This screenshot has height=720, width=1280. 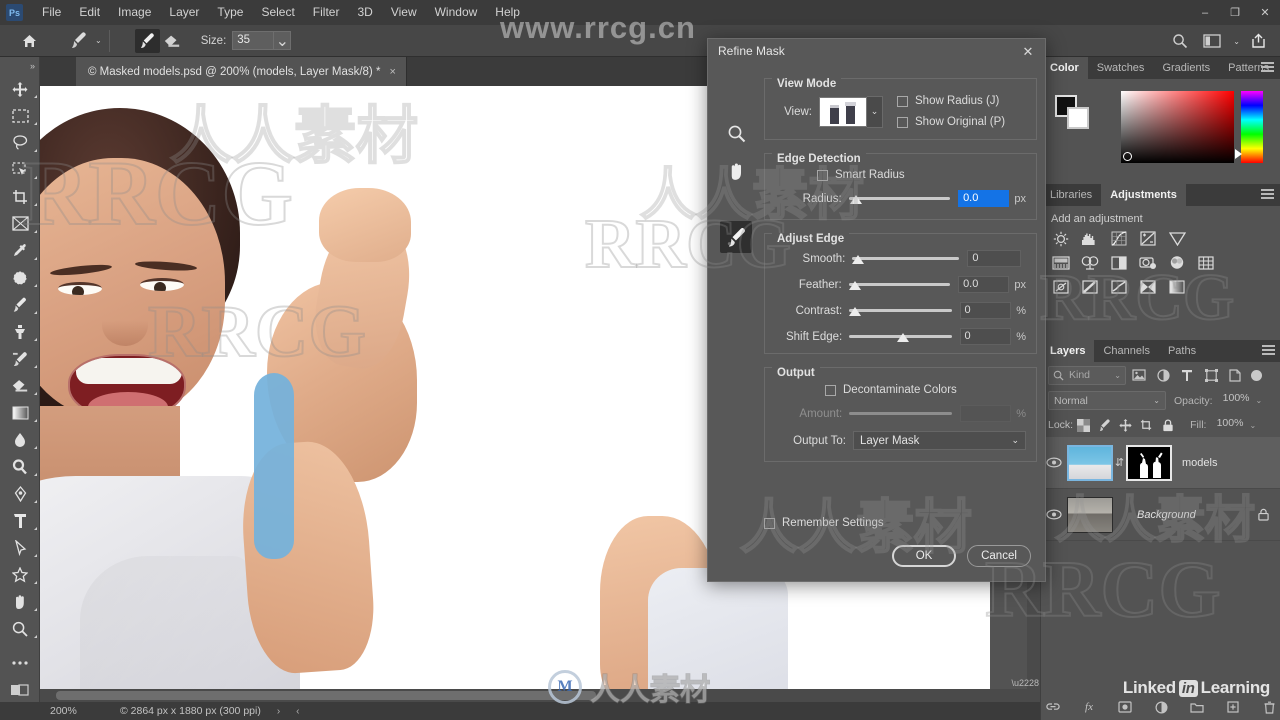 What do you see at coordinates (1238, 154) in the screenshot?
I see `hue-marker` at bounding box center [1238, 154].